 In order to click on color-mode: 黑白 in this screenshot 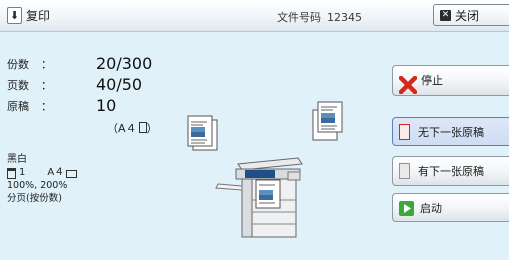, I will do `click(17, 159)`.